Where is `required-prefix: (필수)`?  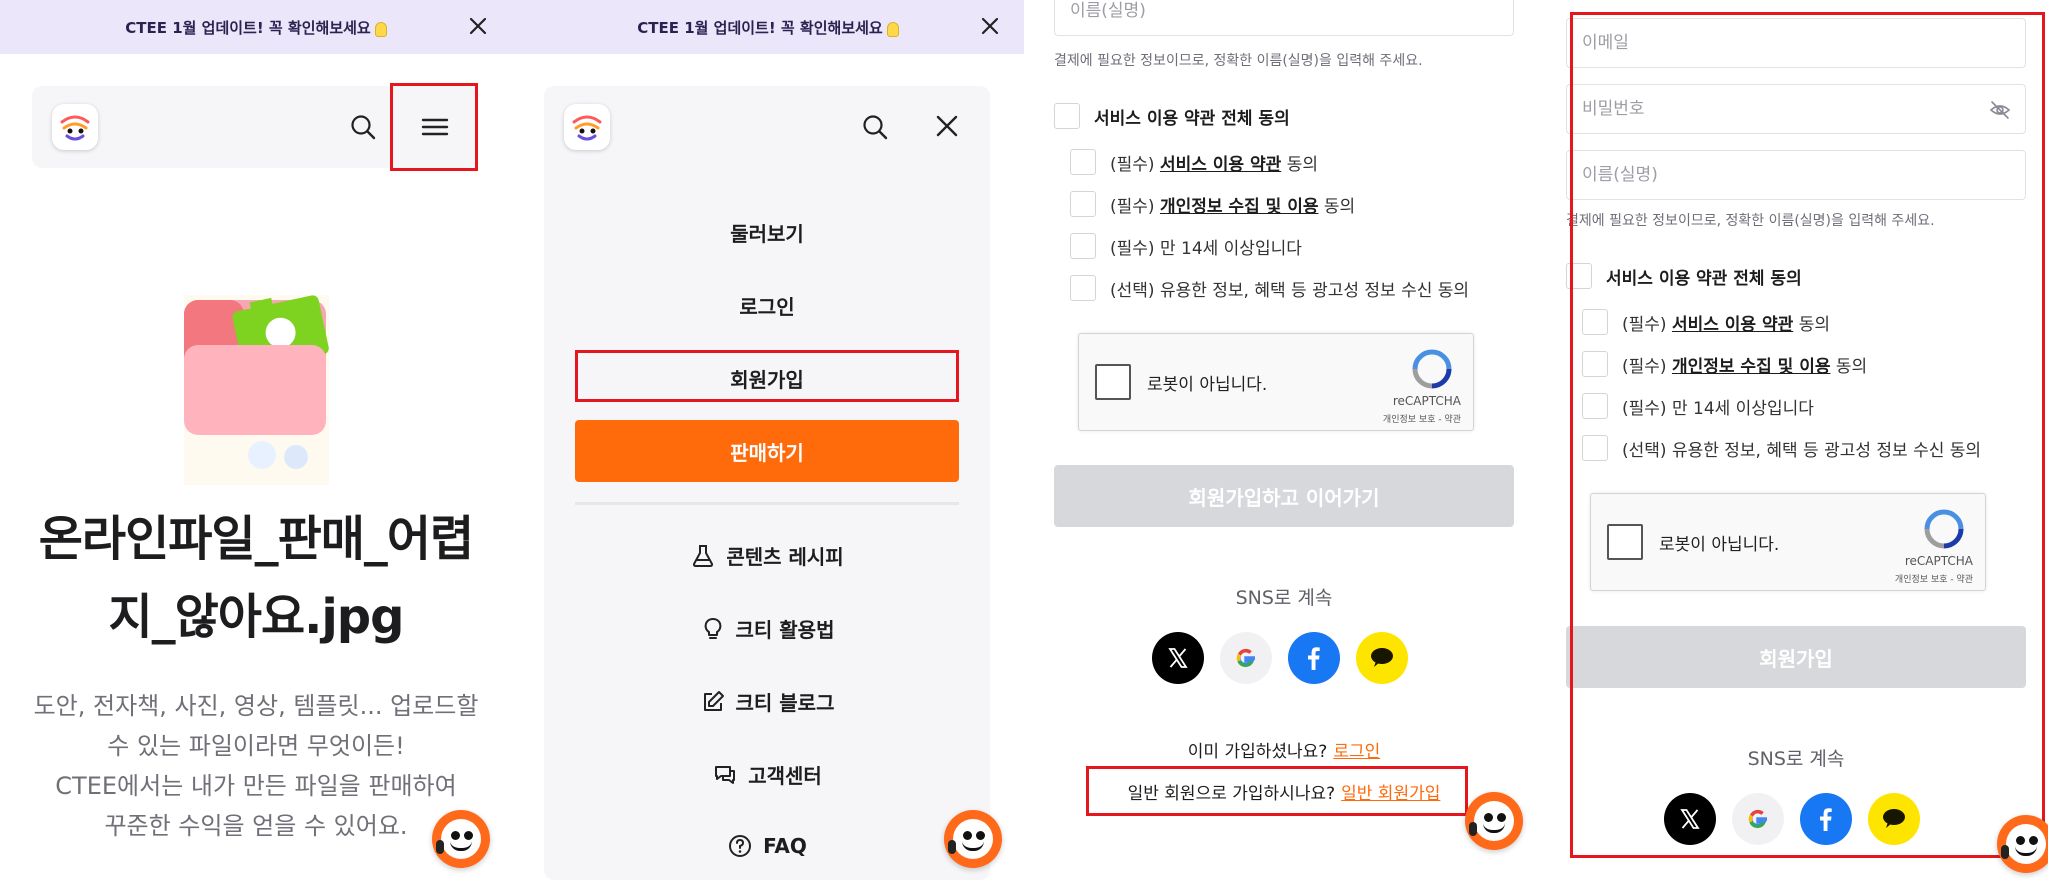 required-prefix: (필수) is located at coordinates (1132, 164).